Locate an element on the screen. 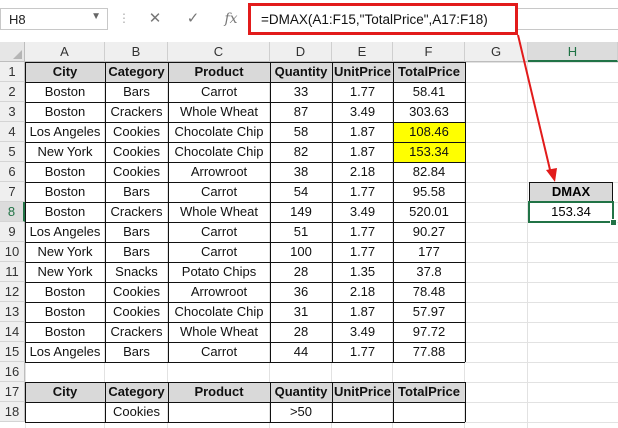 This screenshot has height=428, width=618. criteria-cell: Cookies is located at coordinates (136, 412).